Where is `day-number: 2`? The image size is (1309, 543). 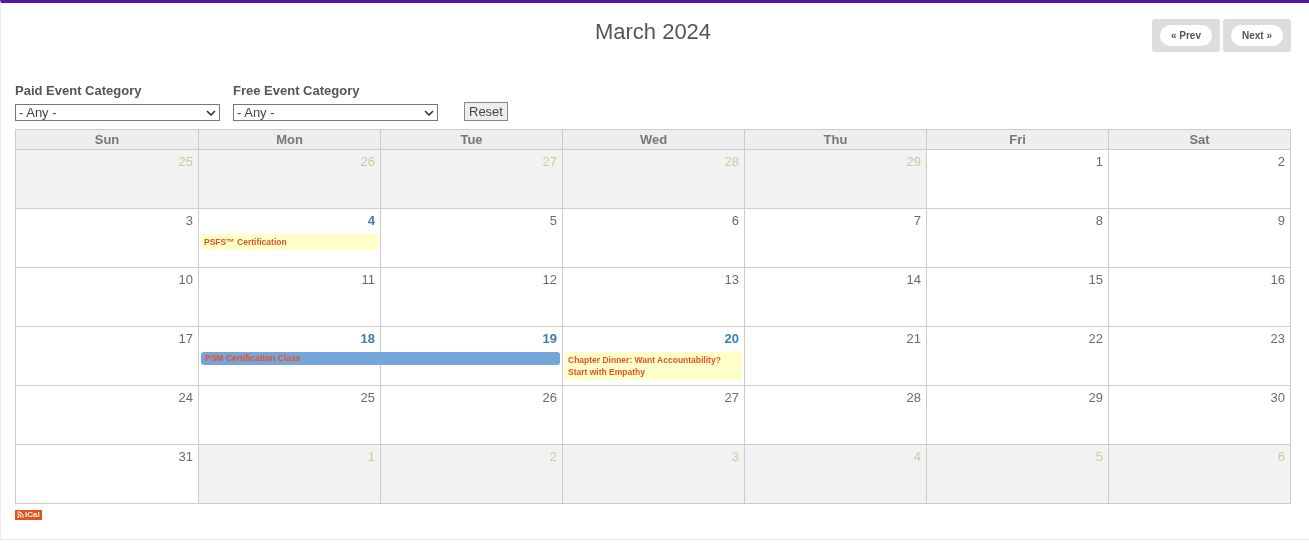
day-number: 2 is located at coordinates (1281, 161).